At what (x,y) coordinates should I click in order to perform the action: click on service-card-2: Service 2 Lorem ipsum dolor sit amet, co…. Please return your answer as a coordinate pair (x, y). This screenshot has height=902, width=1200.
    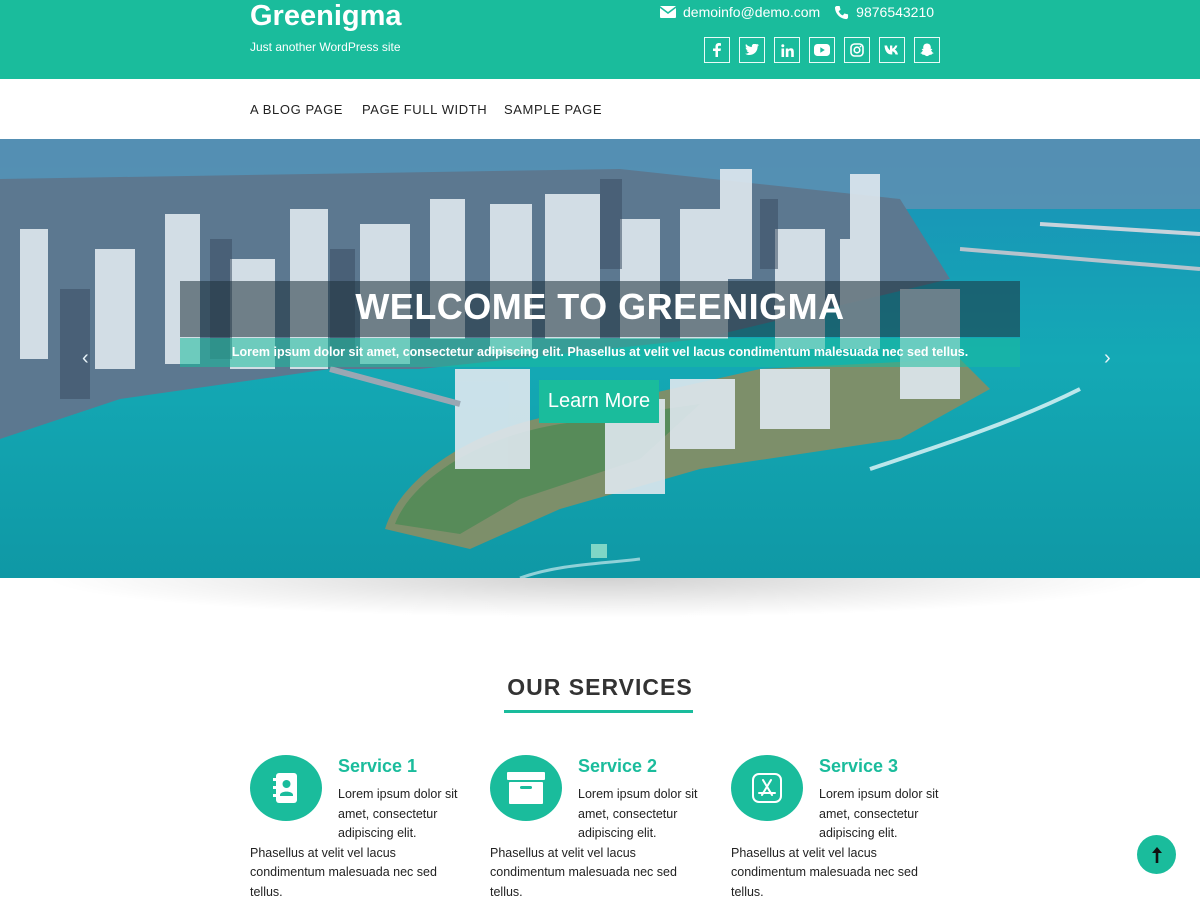
    Looking at the image, I should click on (600, 828).